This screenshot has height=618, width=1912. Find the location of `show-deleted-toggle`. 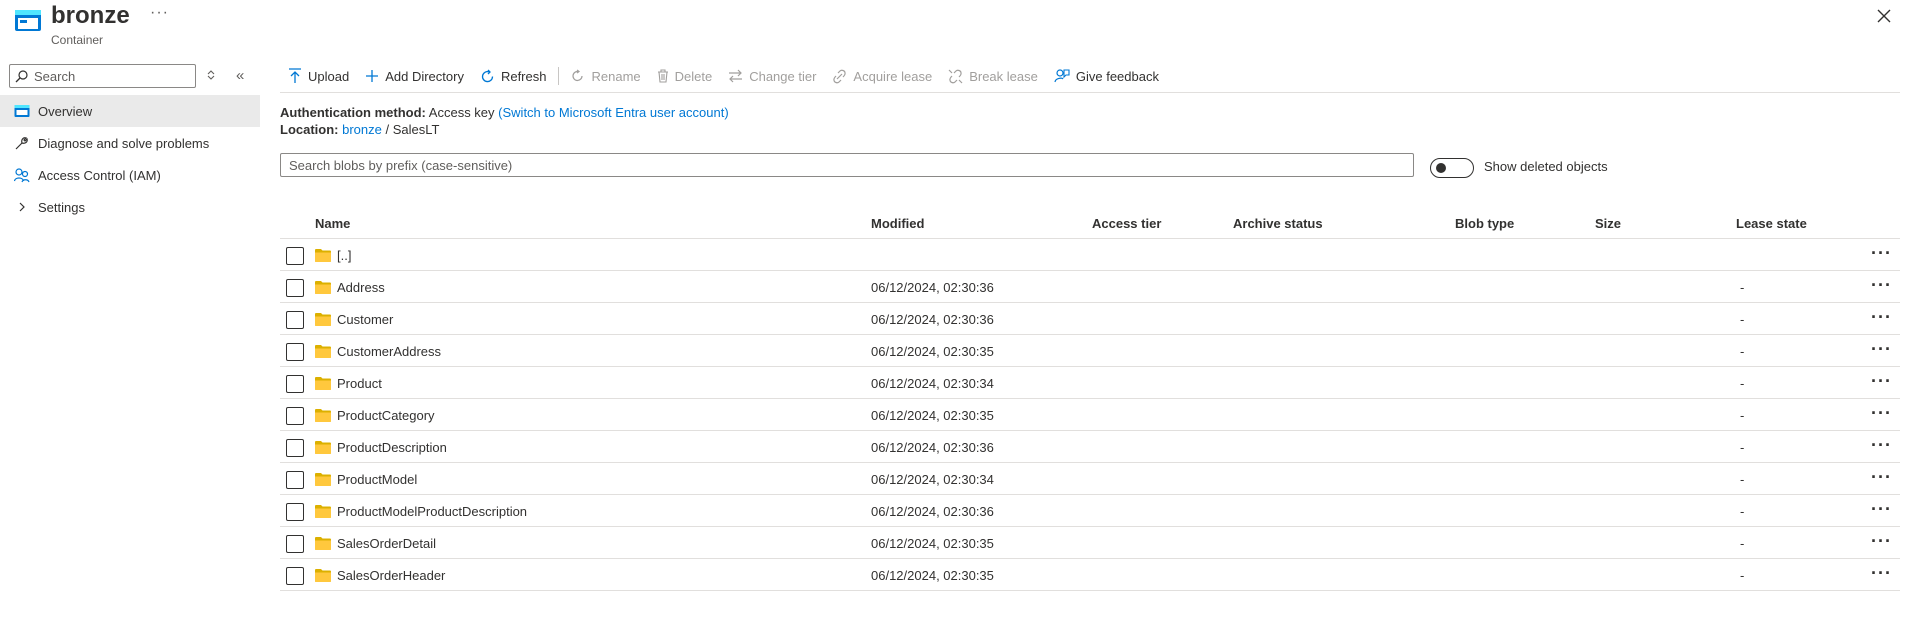

show-deleted-toggle is located at coordinates (1452, 168).